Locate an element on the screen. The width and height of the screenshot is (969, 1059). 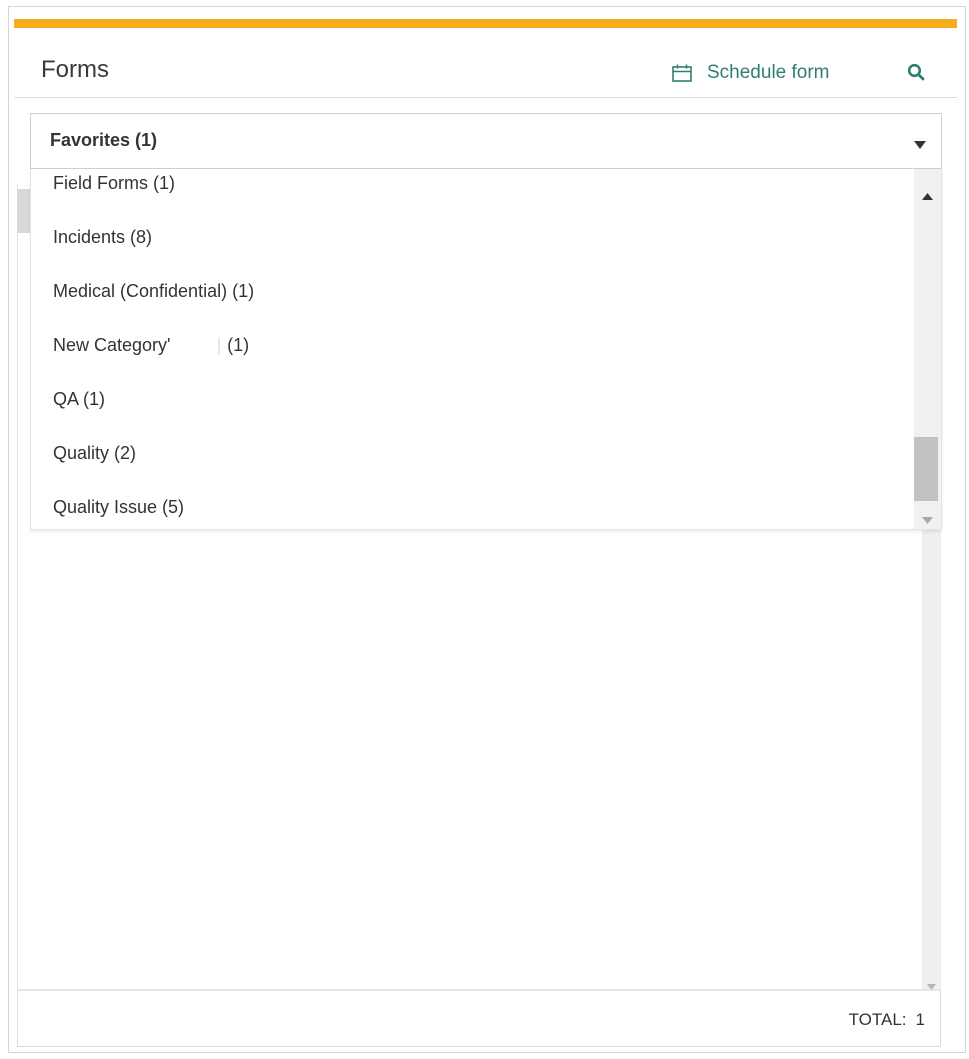
category-select-value: Favorites (1) is located at coordinates (104, 140).